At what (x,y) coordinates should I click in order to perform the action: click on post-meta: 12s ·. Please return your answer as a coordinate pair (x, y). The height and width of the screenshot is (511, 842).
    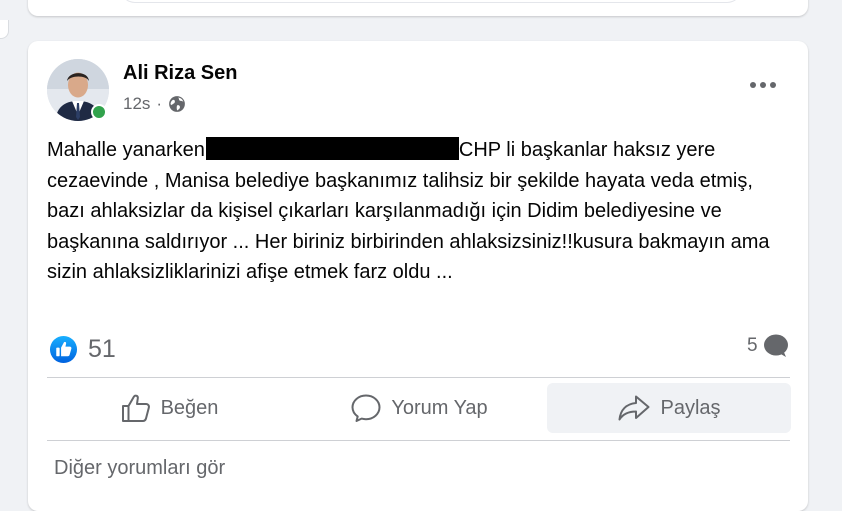
    Looking at the image, I should click on (154, 104).